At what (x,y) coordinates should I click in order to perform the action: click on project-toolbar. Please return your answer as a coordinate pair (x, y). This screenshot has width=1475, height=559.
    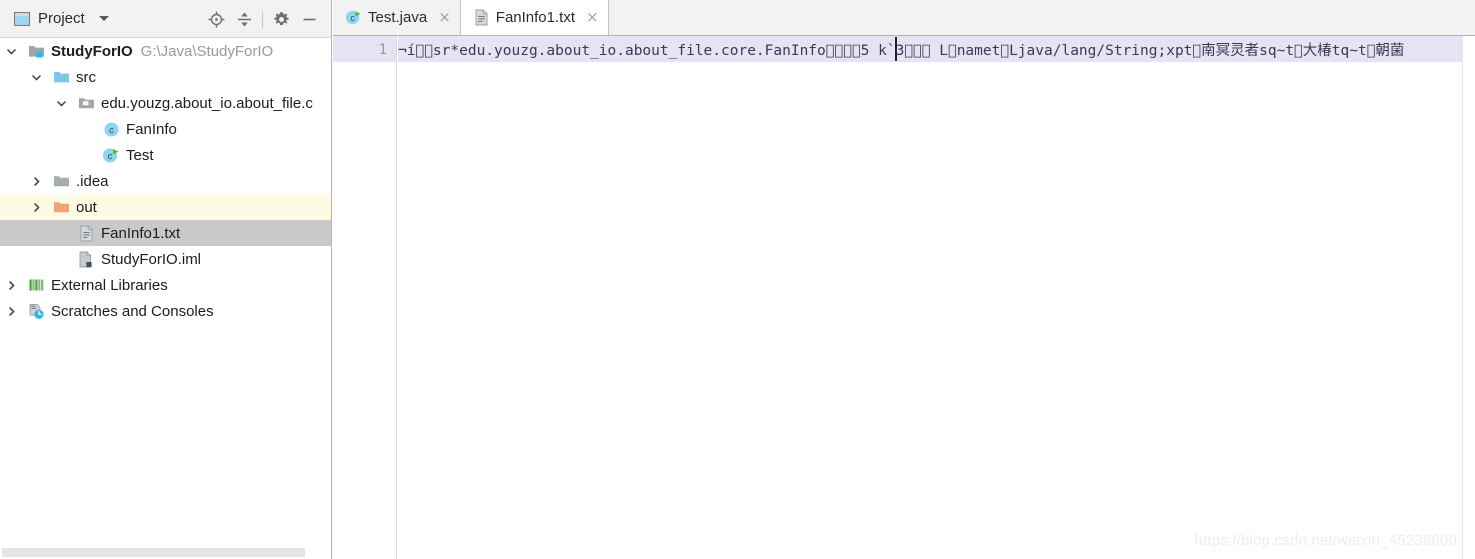
    Looking at the image, I should click on (262, 19).